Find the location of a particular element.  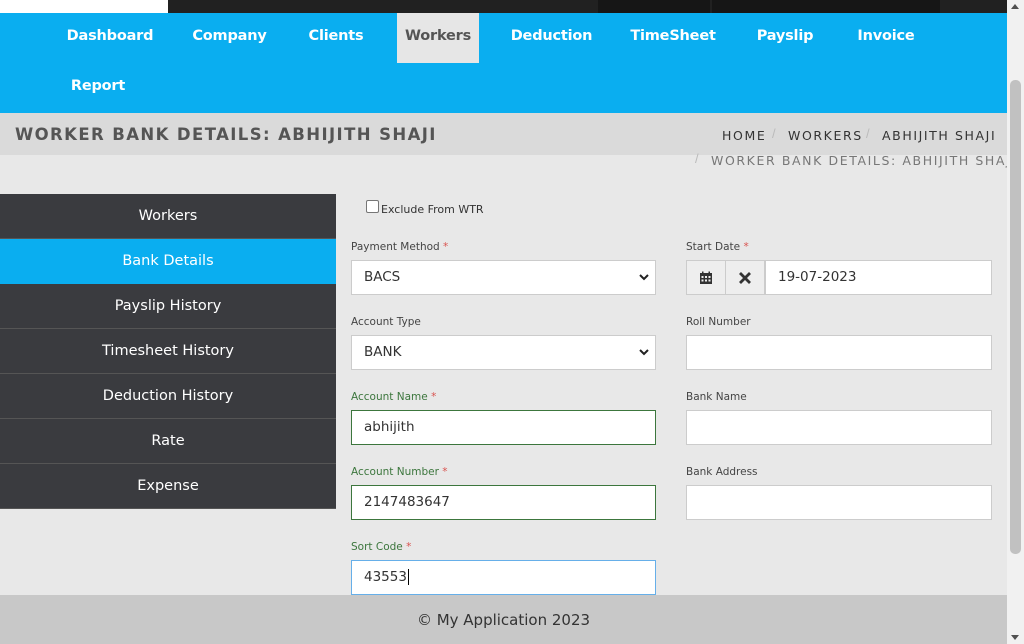

sidebar-item-deduction-history: Deduction History is located at coordinates (168, 396).